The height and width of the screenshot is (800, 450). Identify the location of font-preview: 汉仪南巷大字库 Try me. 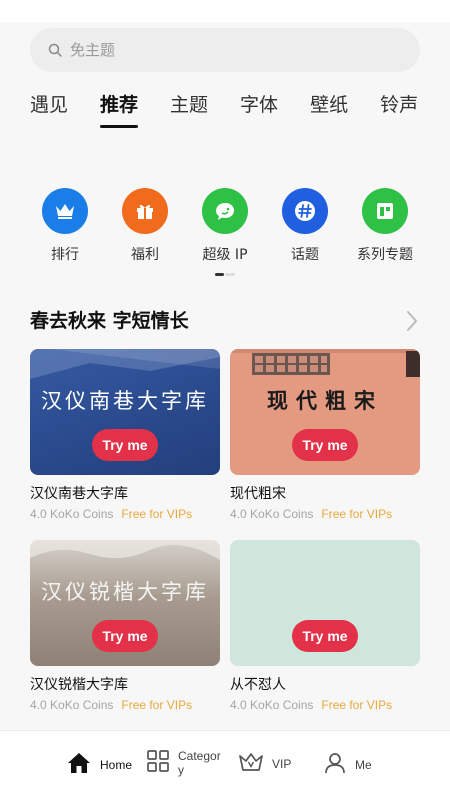
(125, 412).